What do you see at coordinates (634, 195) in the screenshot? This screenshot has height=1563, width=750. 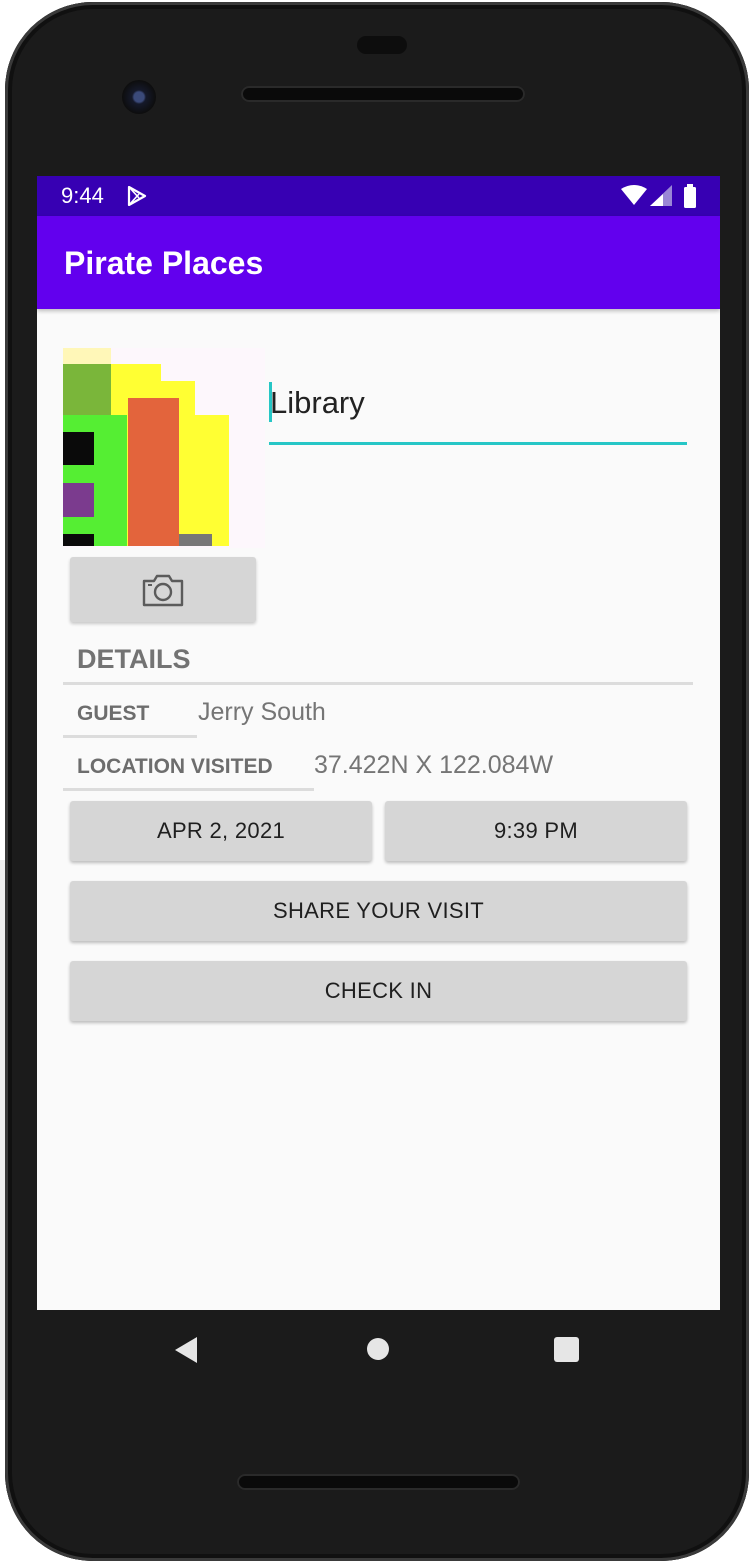 I see `wifi-icon` at bounding box center [634, 195].